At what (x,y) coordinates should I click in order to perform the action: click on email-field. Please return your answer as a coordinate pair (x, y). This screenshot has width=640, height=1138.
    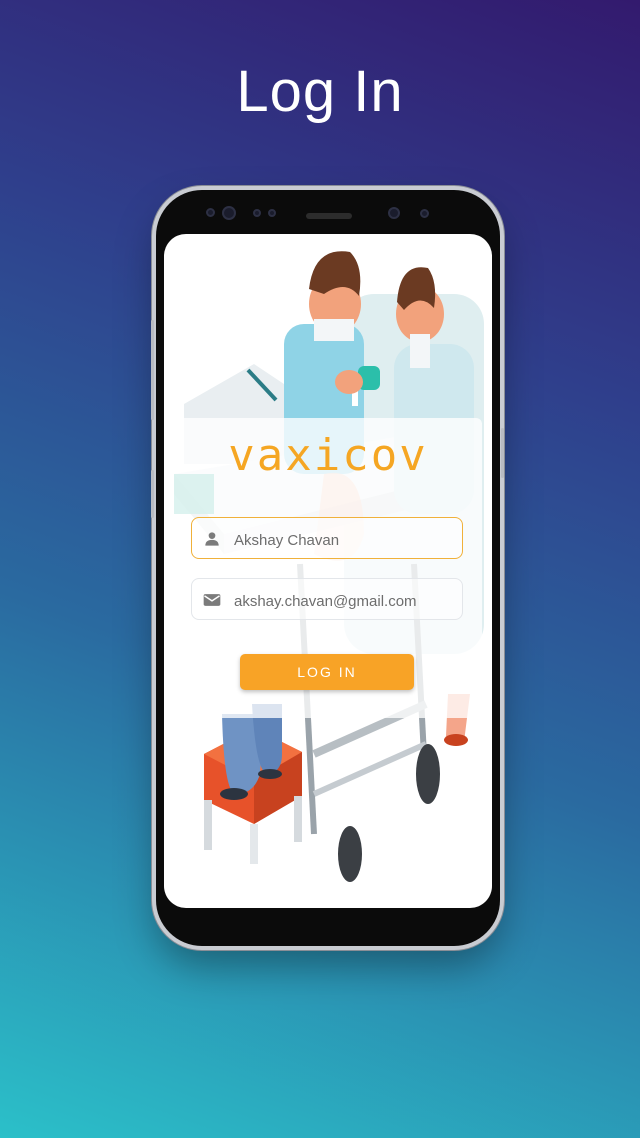
    Looking at the image, I should click on (327, 599).